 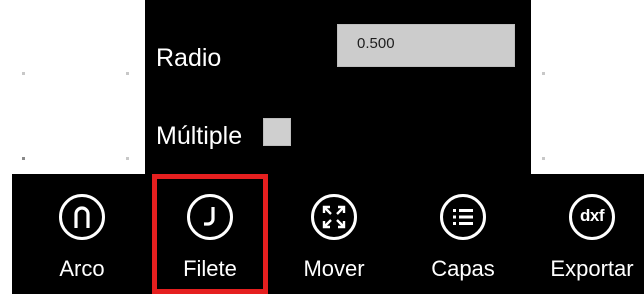 I want to click on layers-button: Capas, so click(x=463, y=234).